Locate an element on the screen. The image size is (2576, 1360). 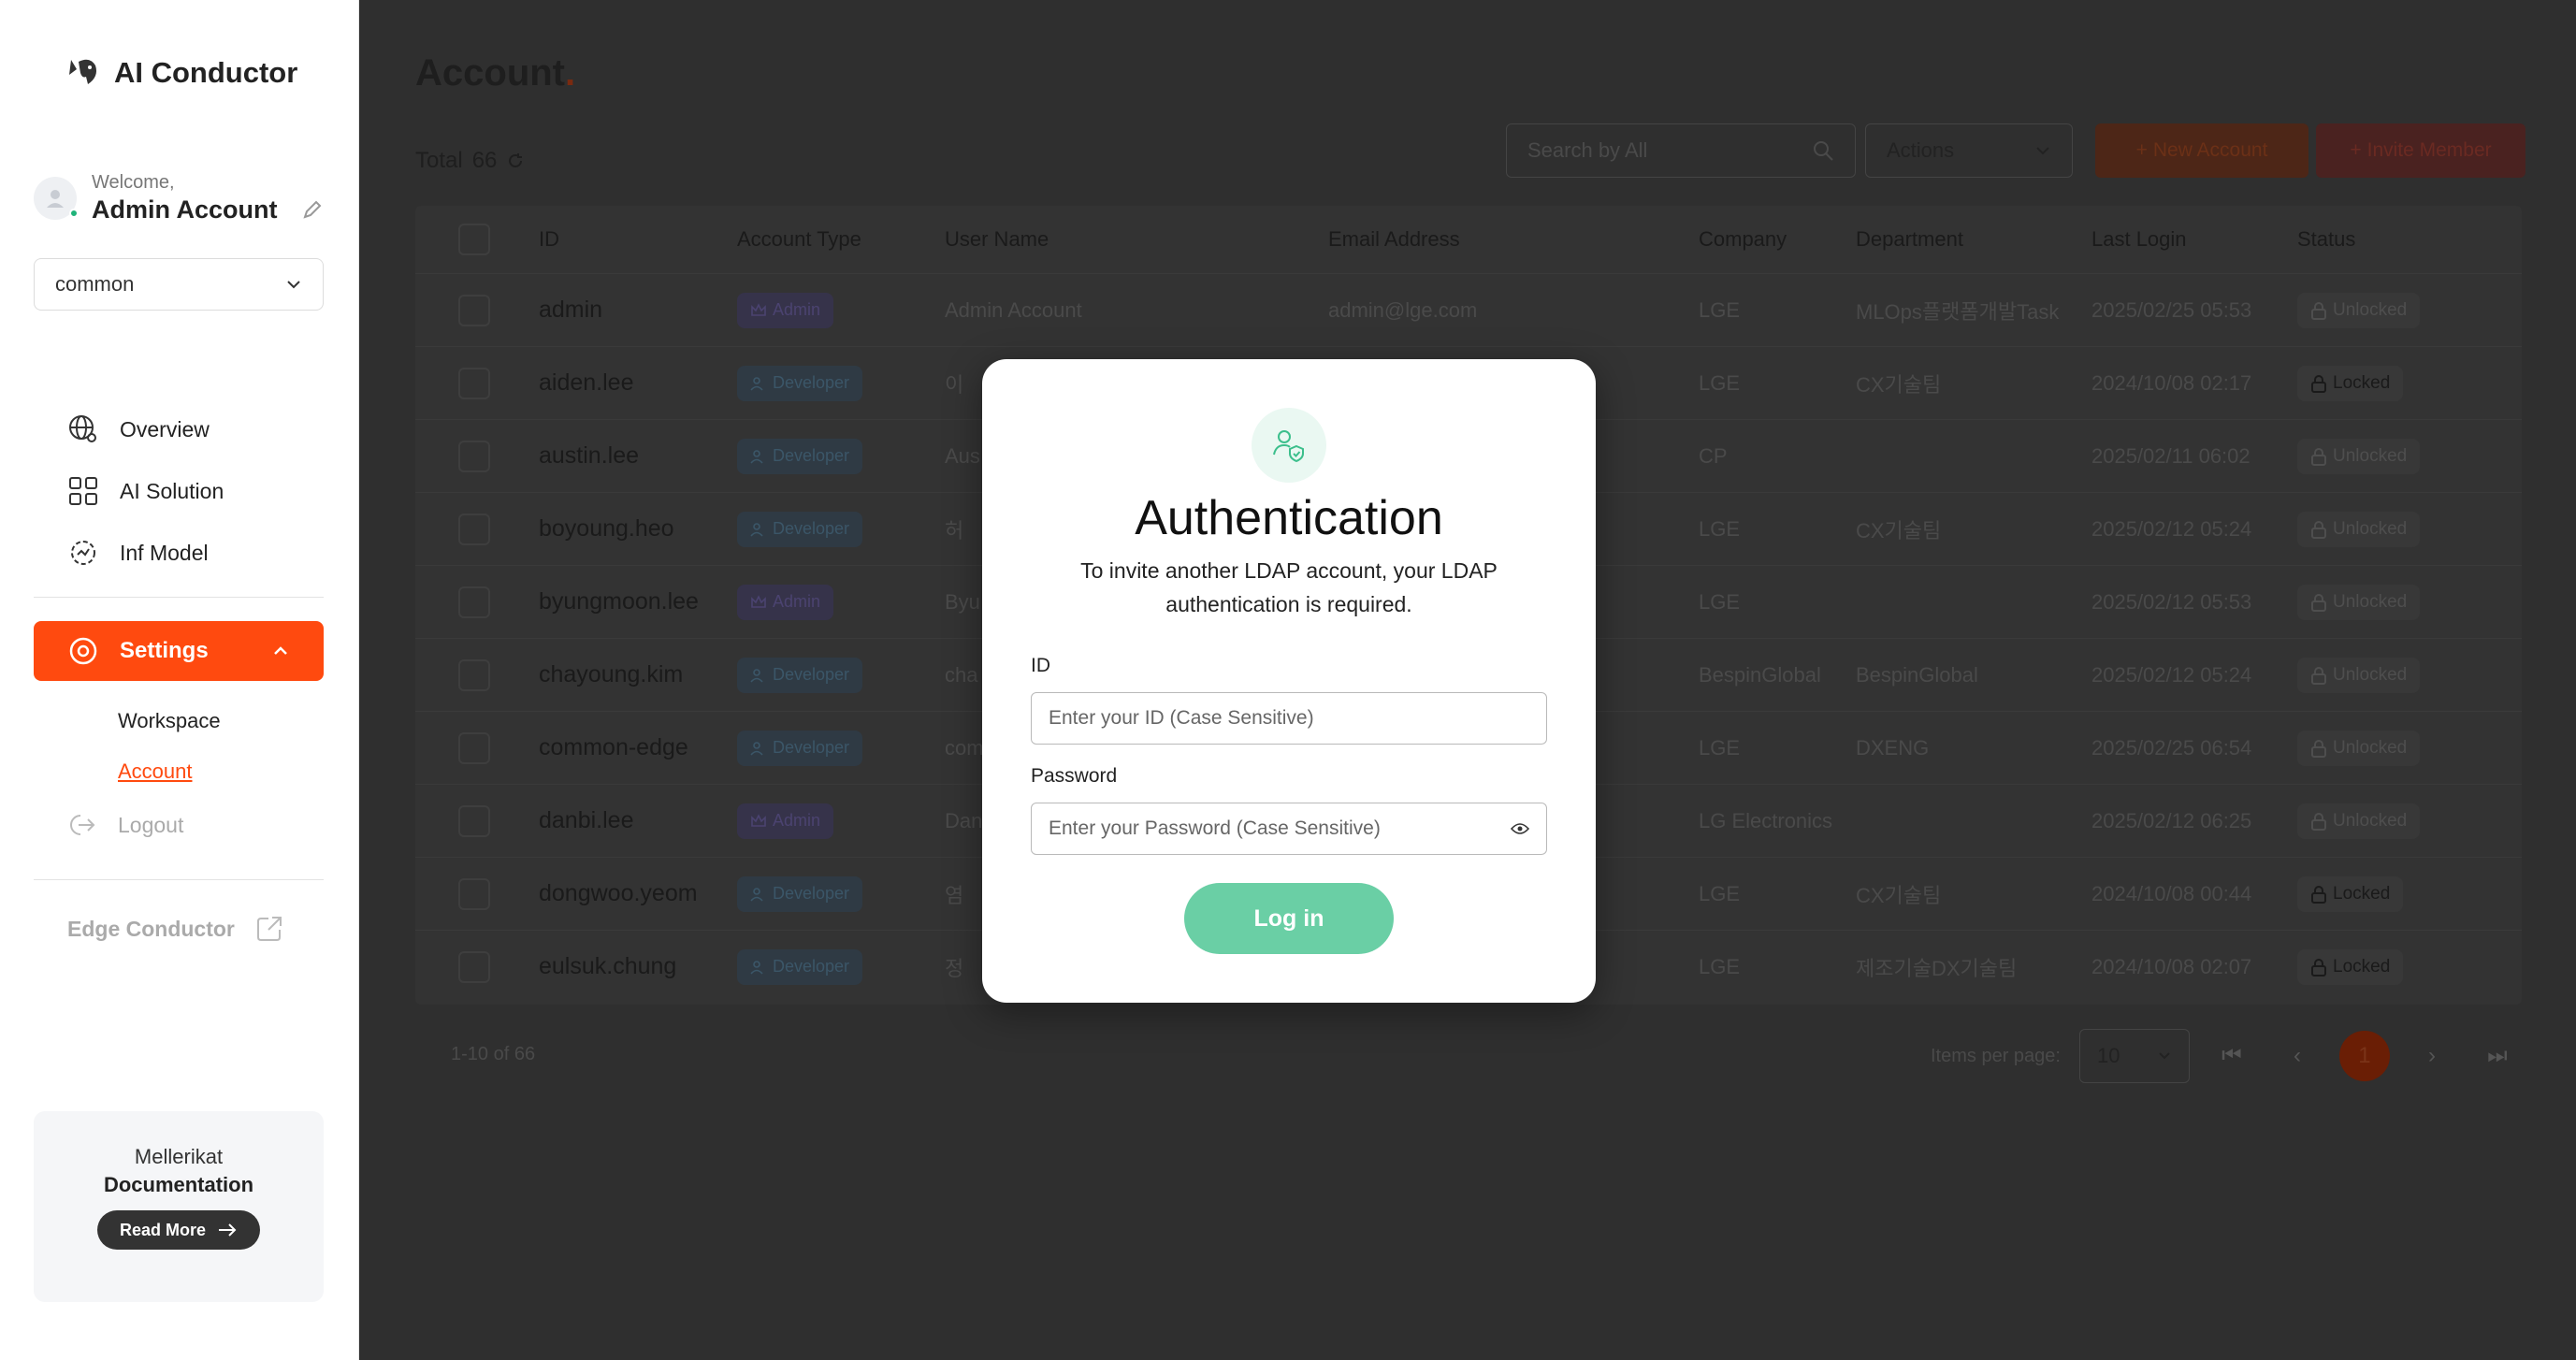
column-header: Account Type is located at coordinates (841, 239).